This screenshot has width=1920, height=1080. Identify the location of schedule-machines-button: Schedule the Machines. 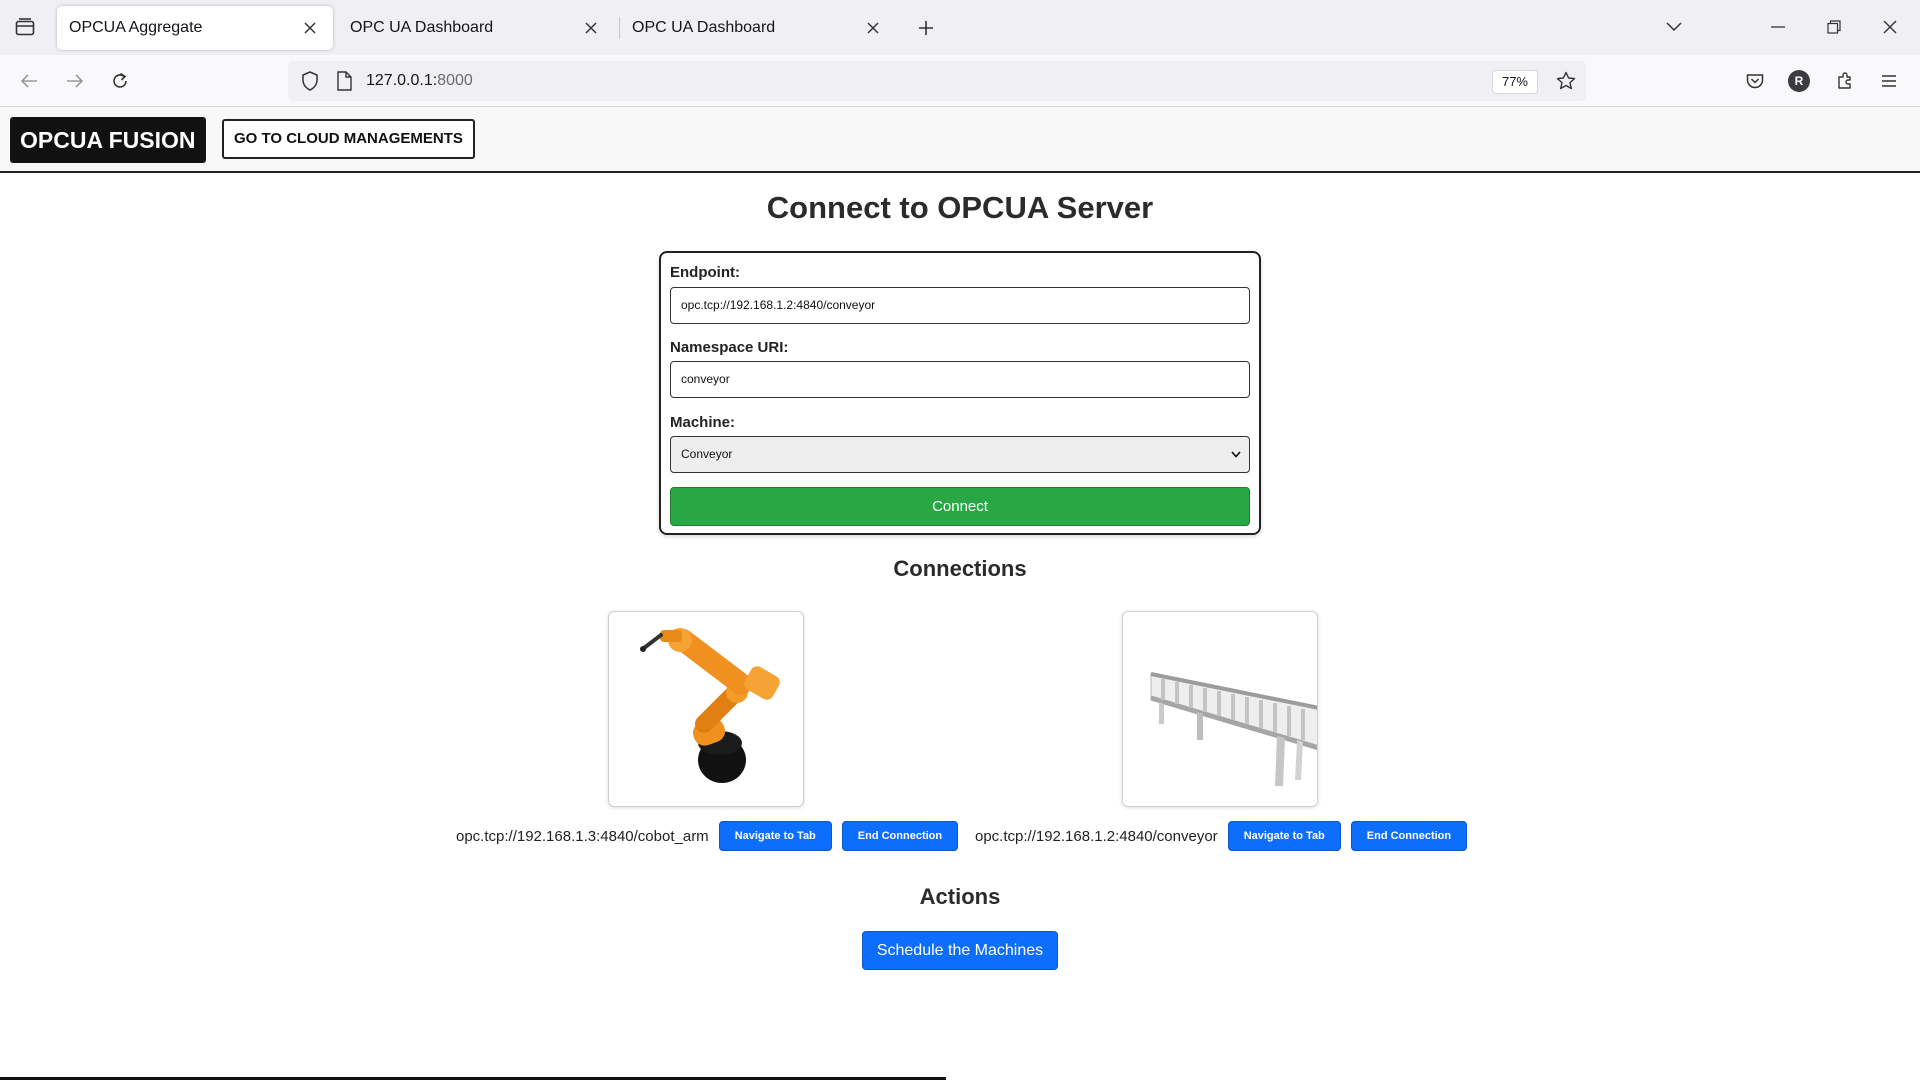
(960, 950).